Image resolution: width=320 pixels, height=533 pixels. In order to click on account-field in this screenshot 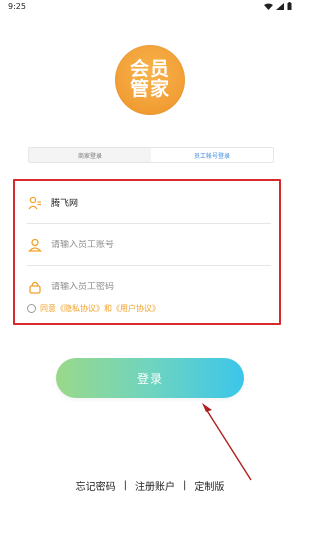, I will do `click(149, 245)`.